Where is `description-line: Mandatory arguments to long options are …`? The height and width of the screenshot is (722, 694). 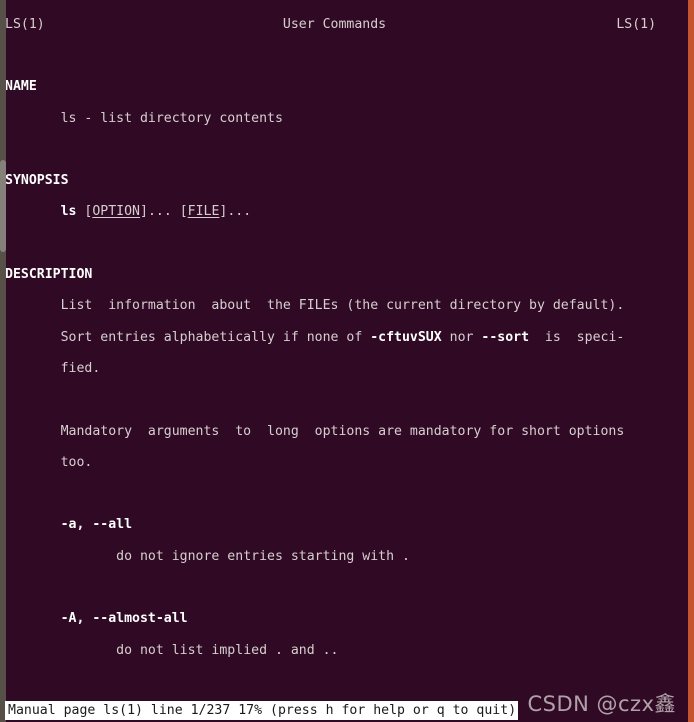
description-line: Mandatory arguments to long options are … is located at coordinates (315, 431).